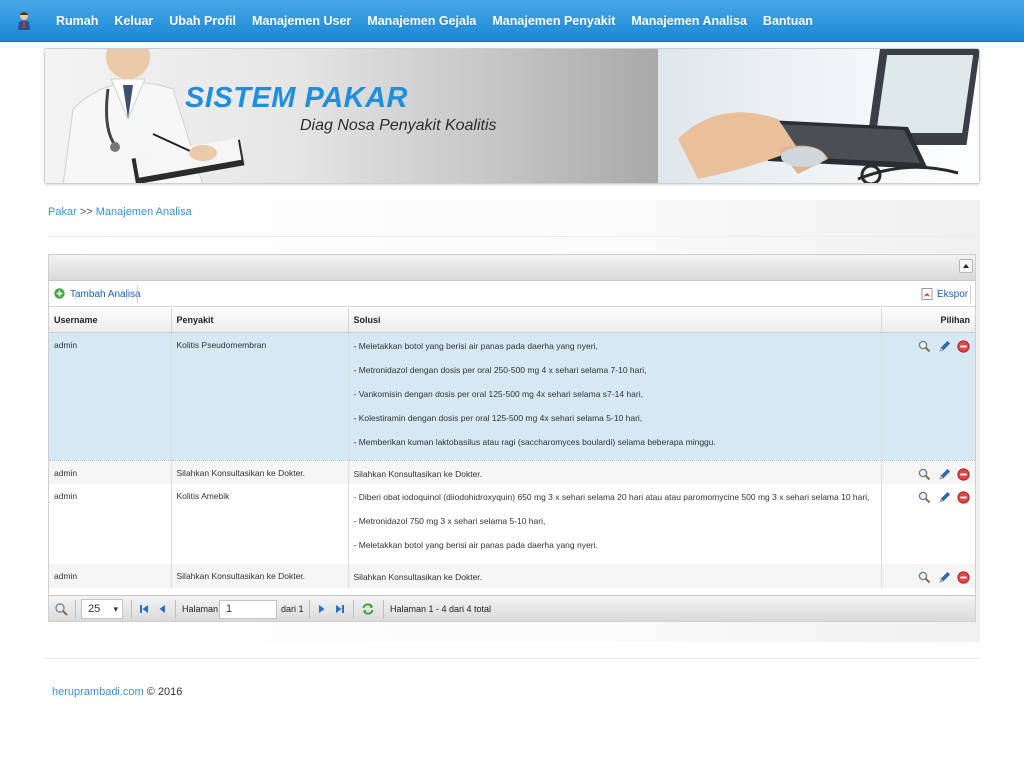 This screenshot has width=1024, height=768. What do you see at coordinates (966, 266) in the screenshot?
I see `collapse-grid-button` at bounding box center [966, 266].